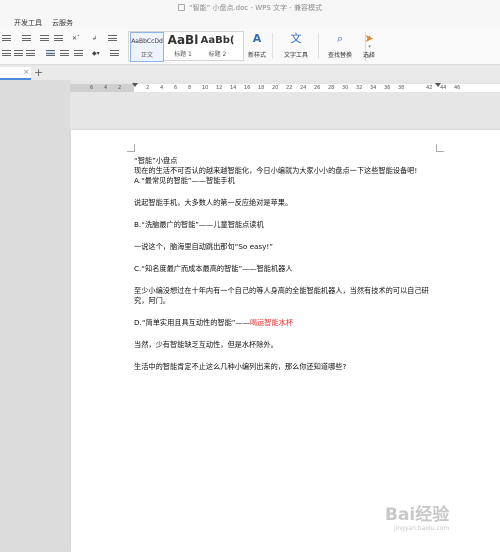 Image resolution: width=500 pixels, height=552 pixels. What do you see at coordinates (184, 180) in the screenshot?
I see `doc-a-heading: A.“最常见的智能”——智能手机` at bounding box center [184, 180].